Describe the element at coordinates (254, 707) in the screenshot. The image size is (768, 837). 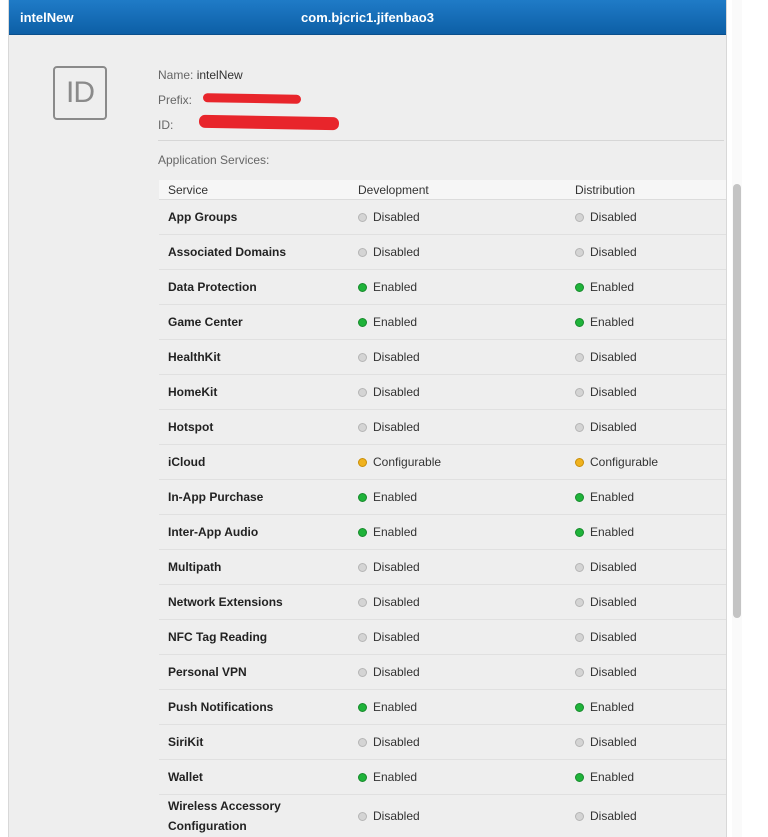
I see `service-name: Push Notifications` at that location.